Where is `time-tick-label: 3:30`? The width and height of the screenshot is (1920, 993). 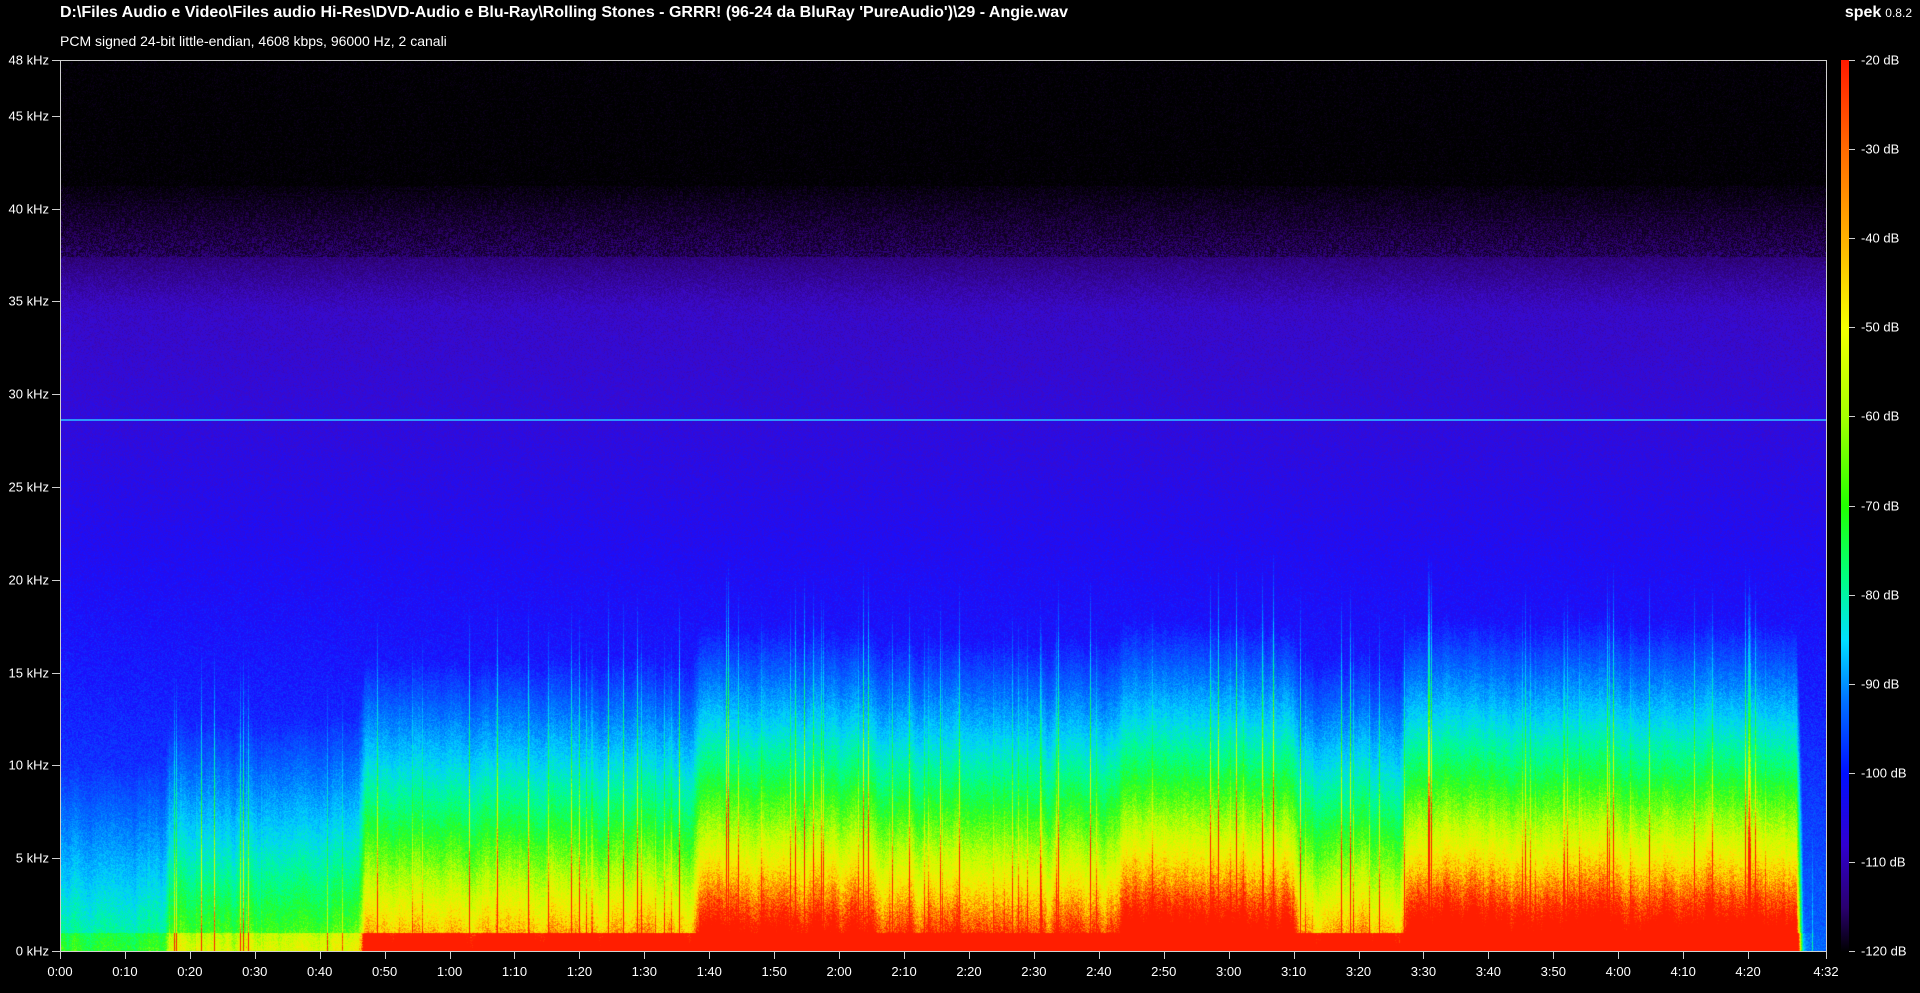 time-tick-label: 3:30 is located at coordinates (1423, 971).